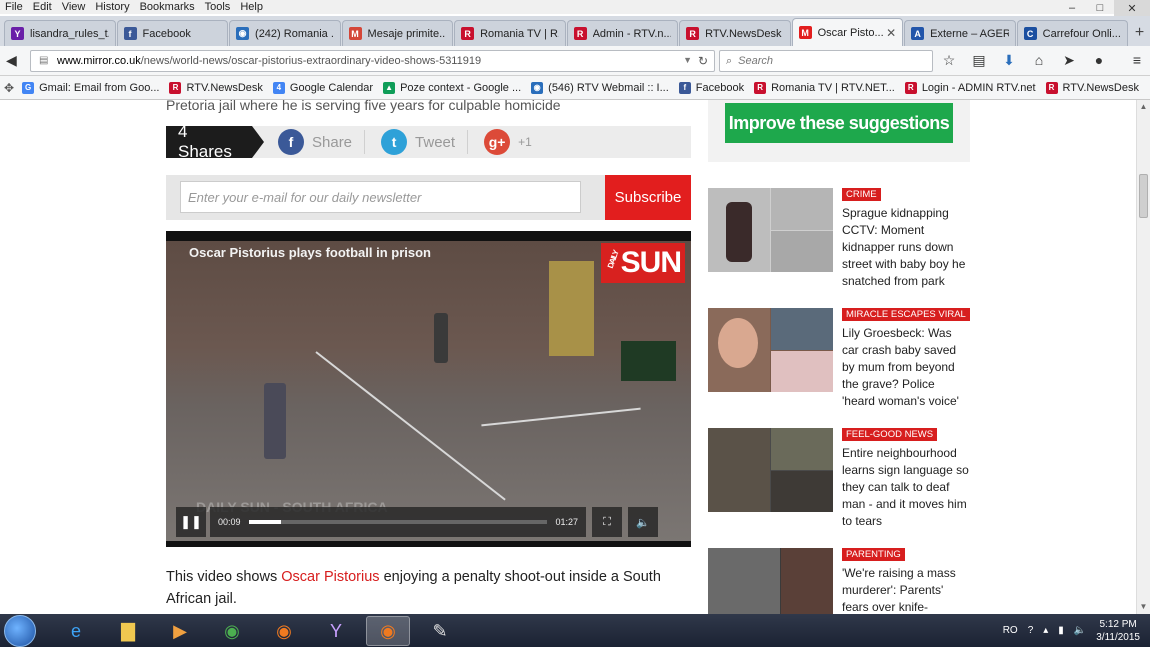 The height and width of the screenshot is (647, 1150). What do you see at coordinates (613, 259) in the screenshot?
I see `logo-small-text: DAILY` at bounding box center [613, 259].